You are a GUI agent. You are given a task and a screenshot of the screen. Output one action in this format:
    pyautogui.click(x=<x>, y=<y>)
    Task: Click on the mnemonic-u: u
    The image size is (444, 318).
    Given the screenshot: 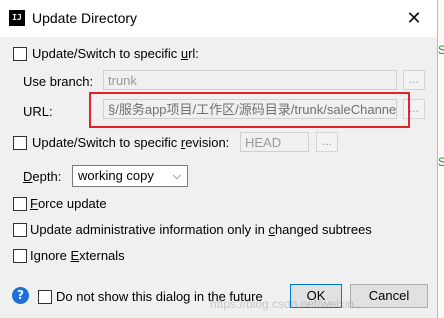 What is the action you would take?
    pyautogui.click(x=184, y=53)
    